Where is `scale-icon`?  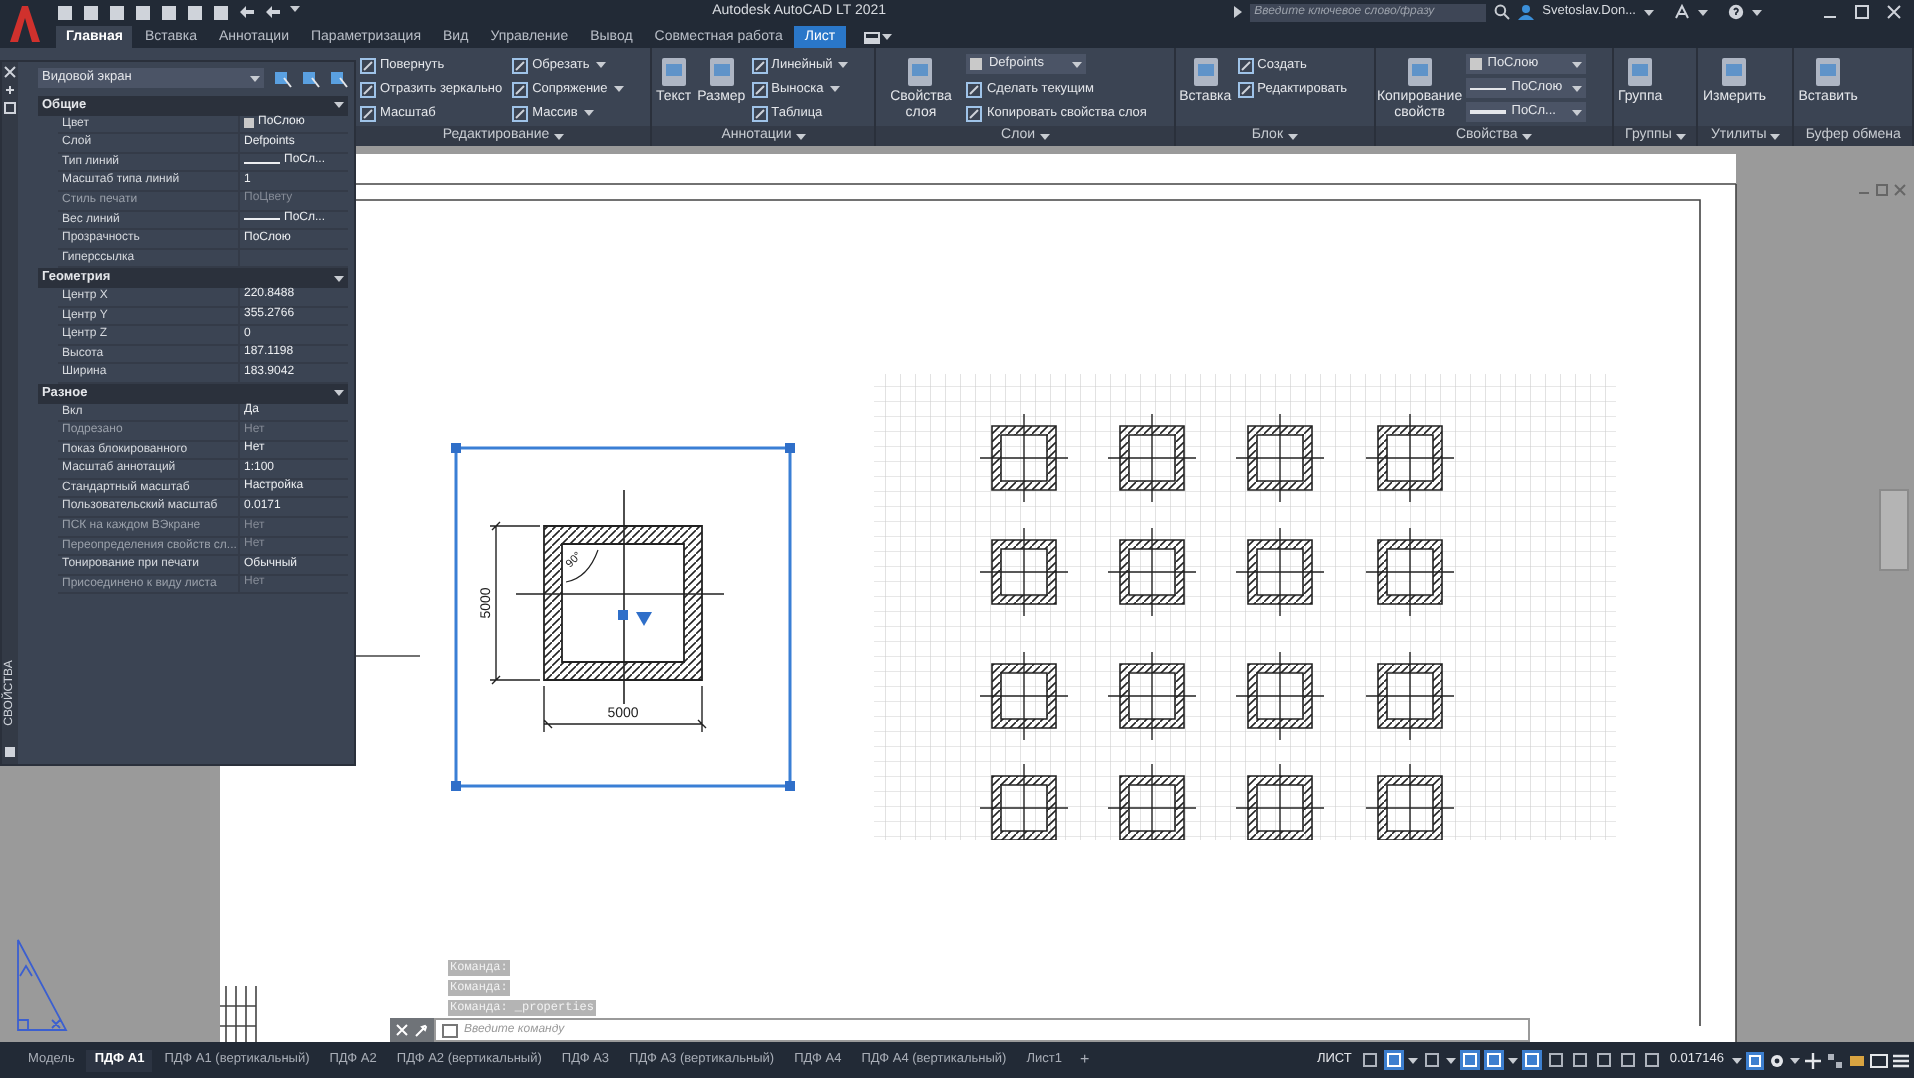 scale-icon is located at coordinates (1755, 1060).